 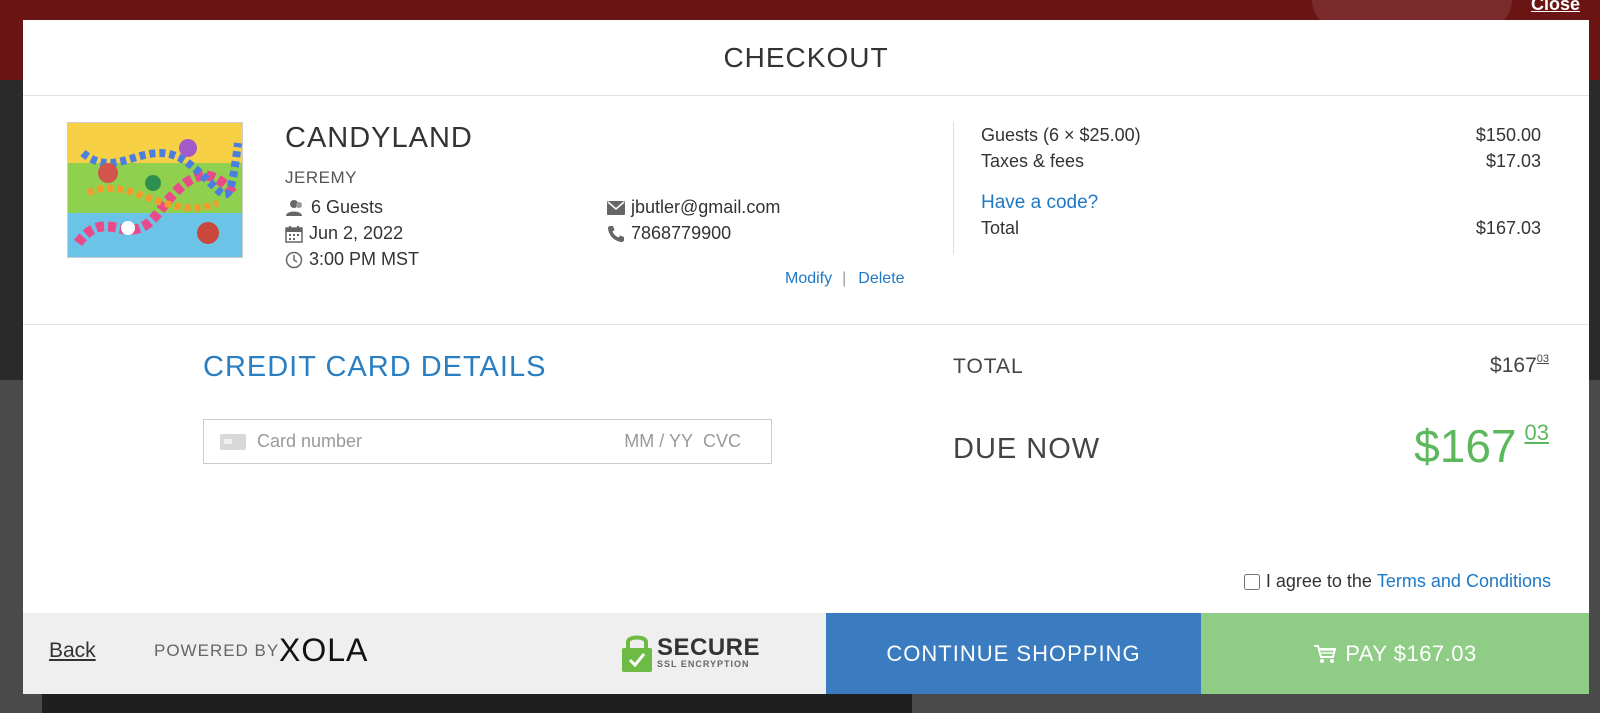 I want to click on due-now-cents: 03, so click(x=1536, y=432).